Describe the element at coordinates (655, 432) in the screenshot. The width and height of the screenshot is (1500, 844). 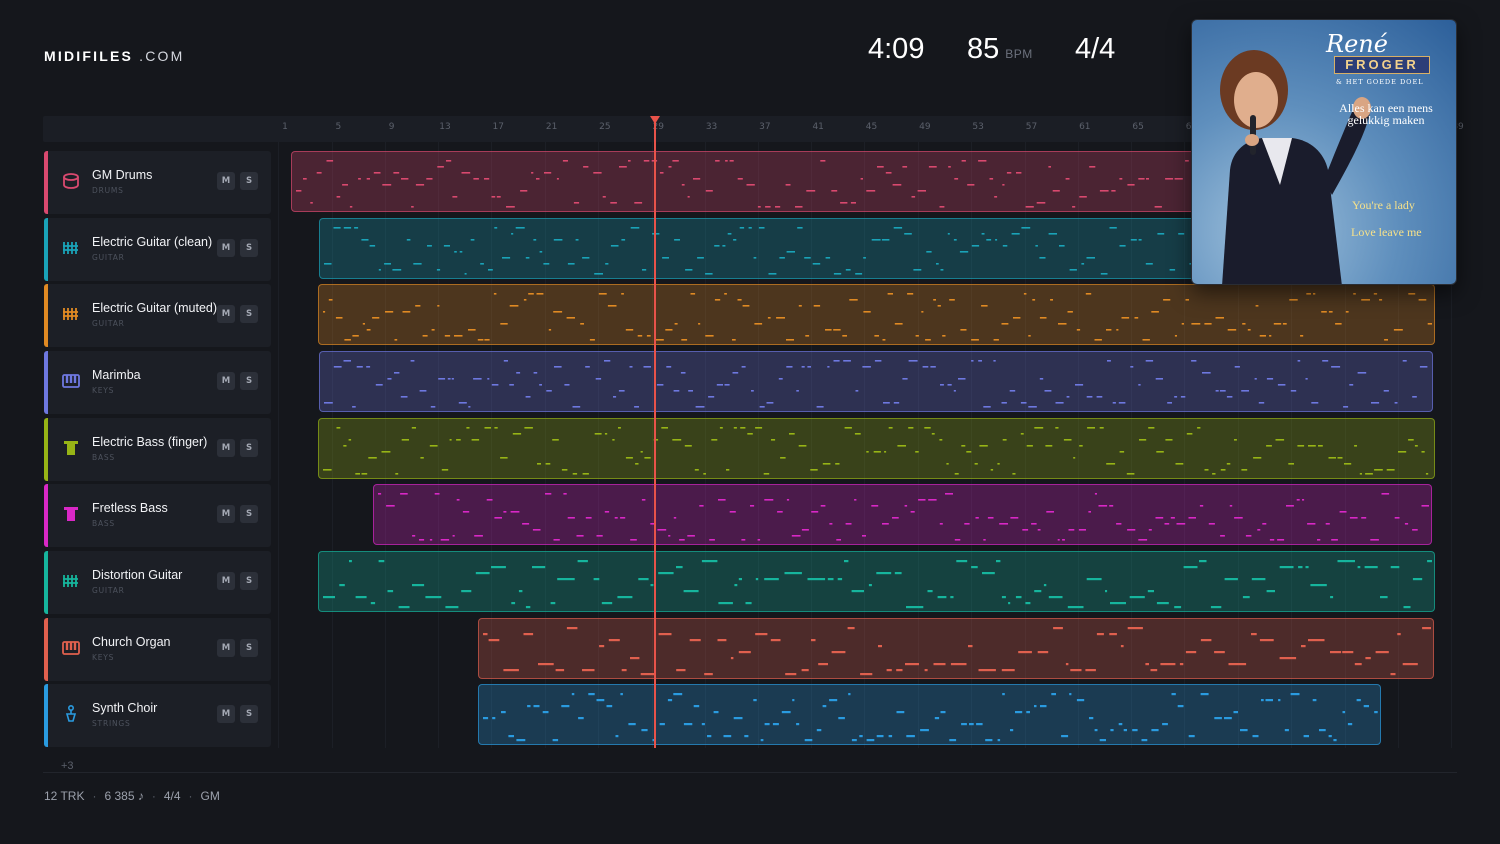
I see `playhead` at that location.